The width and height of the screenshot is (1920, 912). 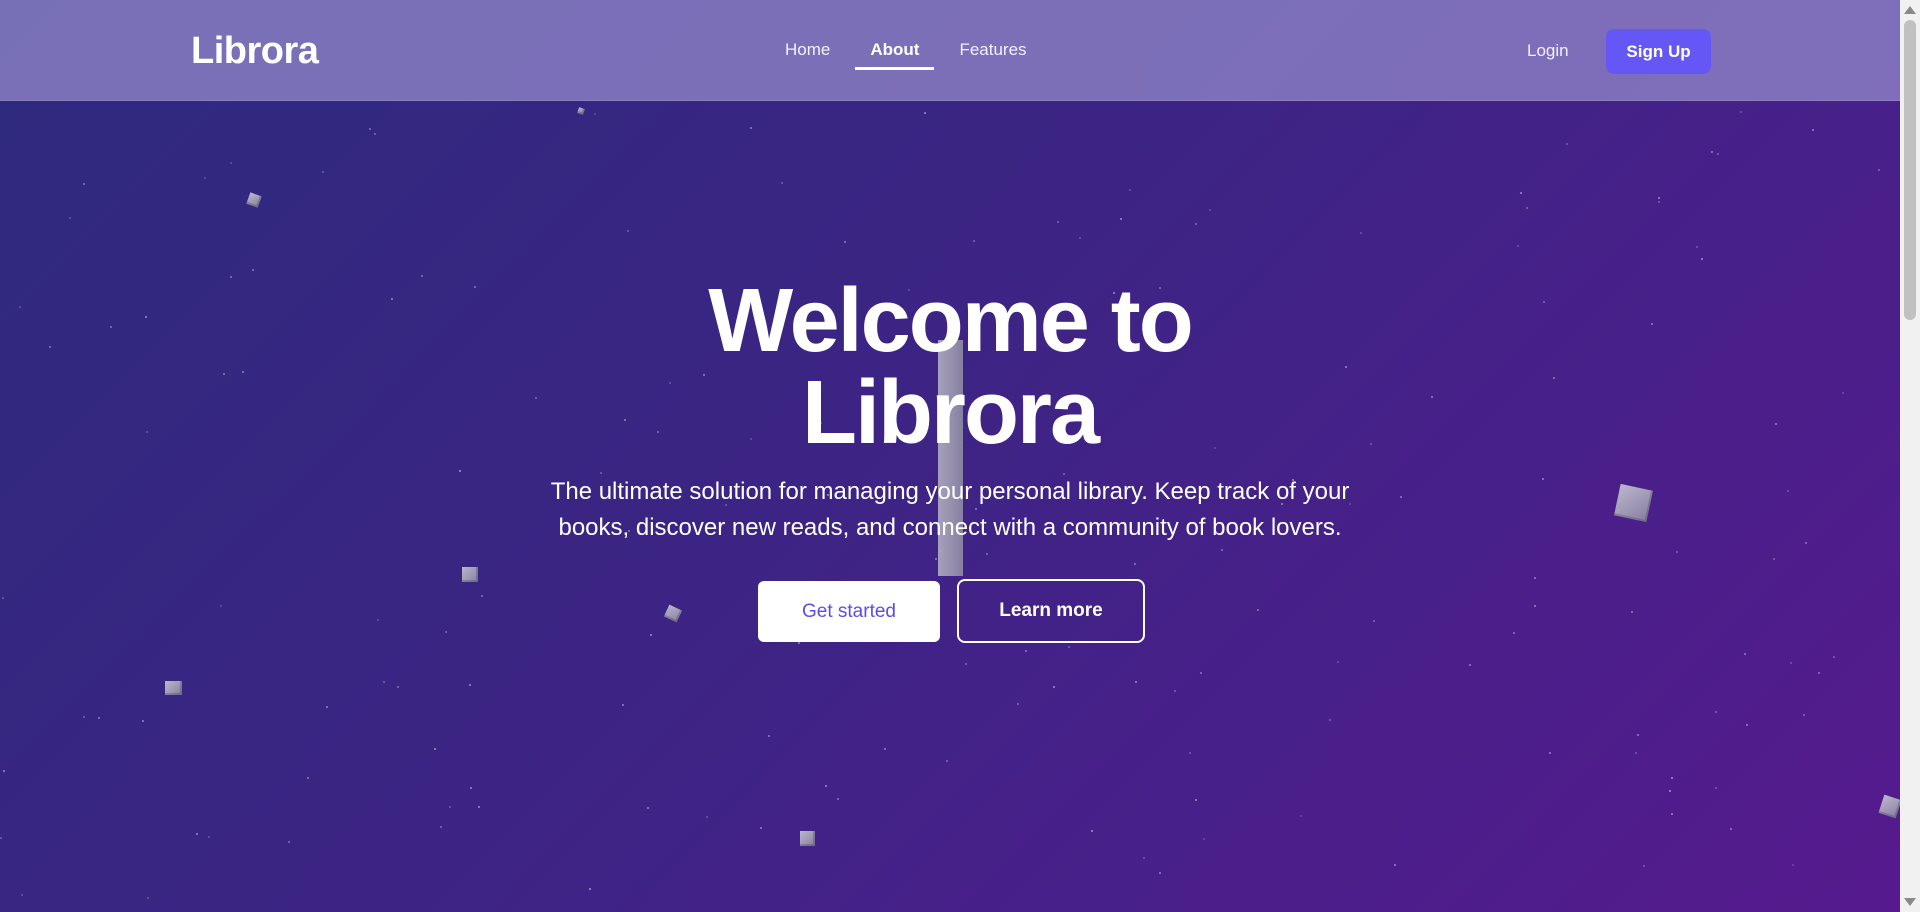 I want to click on nav-links: Home About Features, so click(x=906, y=50).